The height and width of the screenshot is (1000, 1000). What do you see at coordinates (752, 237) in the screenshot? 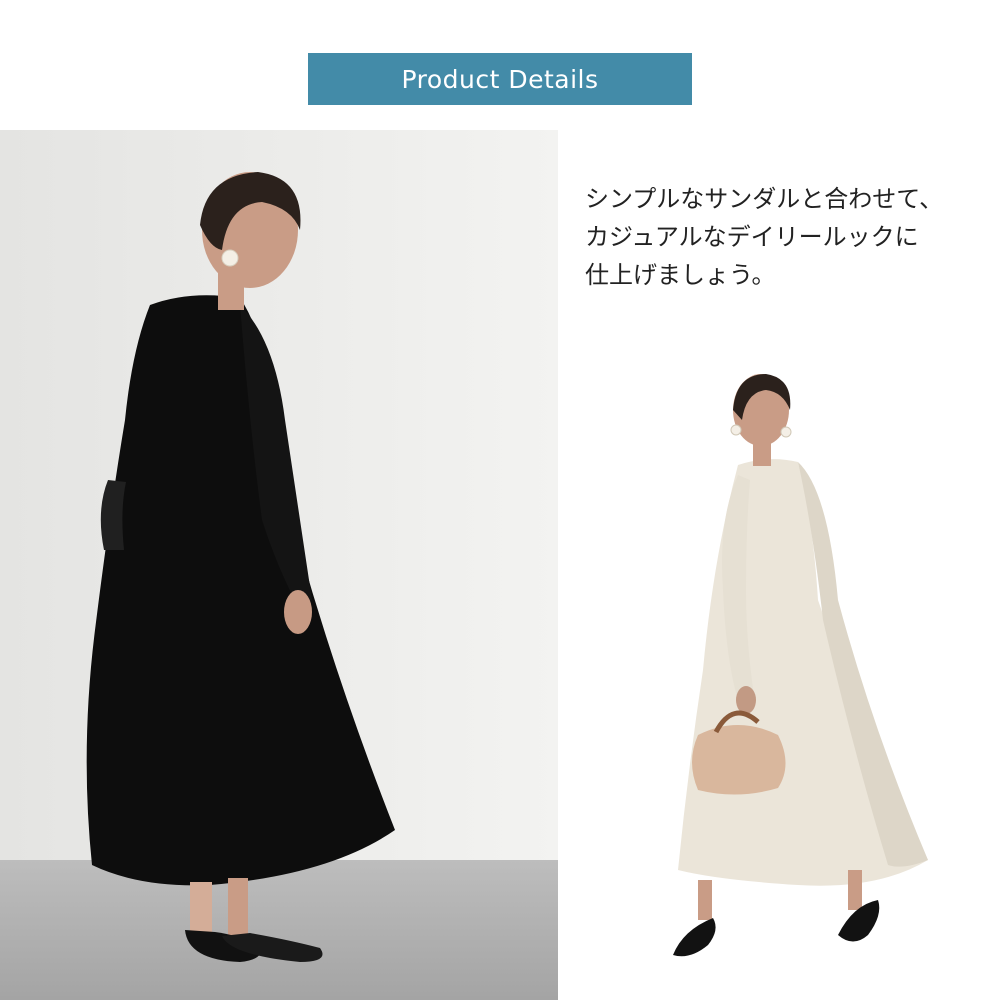
I see `caption-line-2: カジュアルなデイリールックに` at bounding box center [752, 237].